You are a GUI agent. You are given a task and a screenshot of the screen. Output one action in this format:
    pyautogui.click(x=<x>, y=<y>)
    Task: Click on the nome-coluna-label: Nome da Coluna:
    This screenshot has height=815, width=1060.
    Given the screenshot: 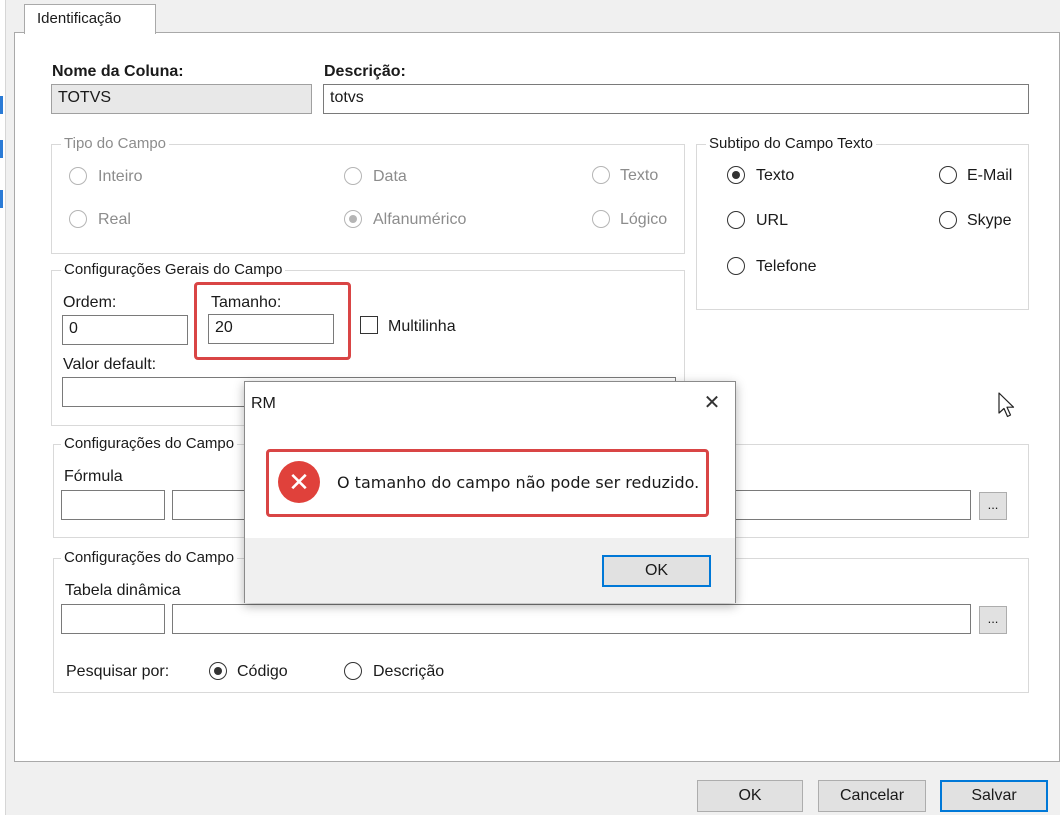 What is the action you would take?
    pyautogui.click(x=118, y=71)
    